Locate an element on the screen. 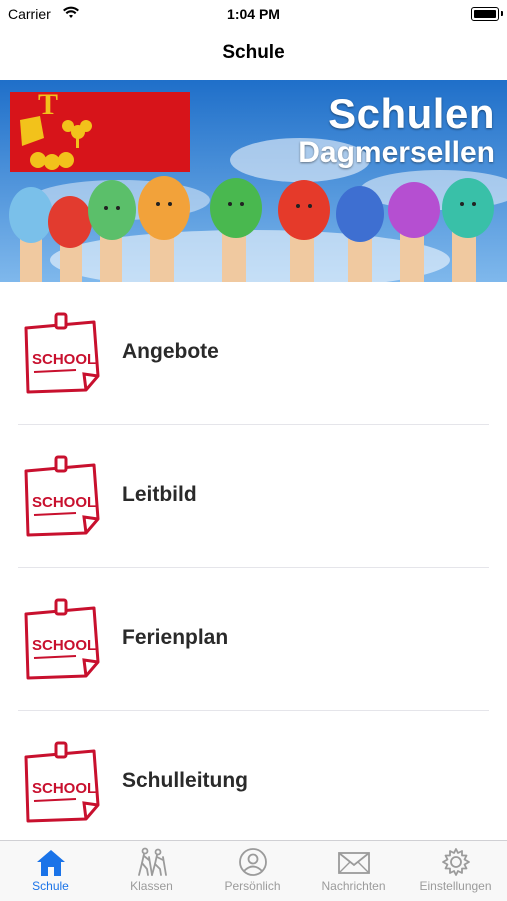 The width and height of the screenshot is (507, 901). tab-einstellungen: Einstellungen is located at coordinates (455, 871).